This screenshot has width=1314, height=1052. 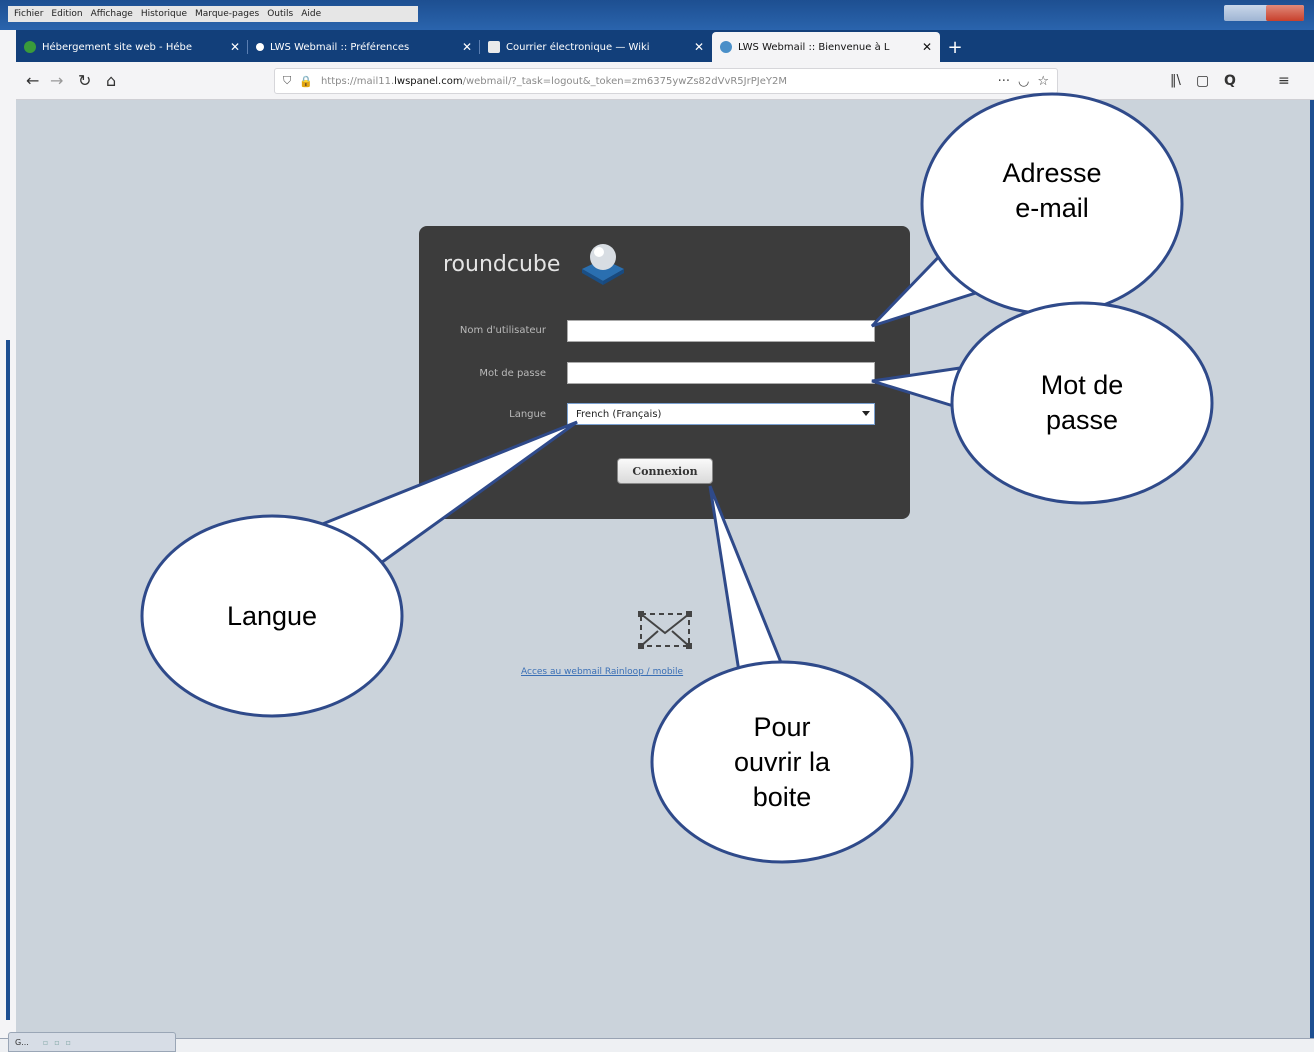 I want to click on callout-open-pointer, so click(x=746, y=582).